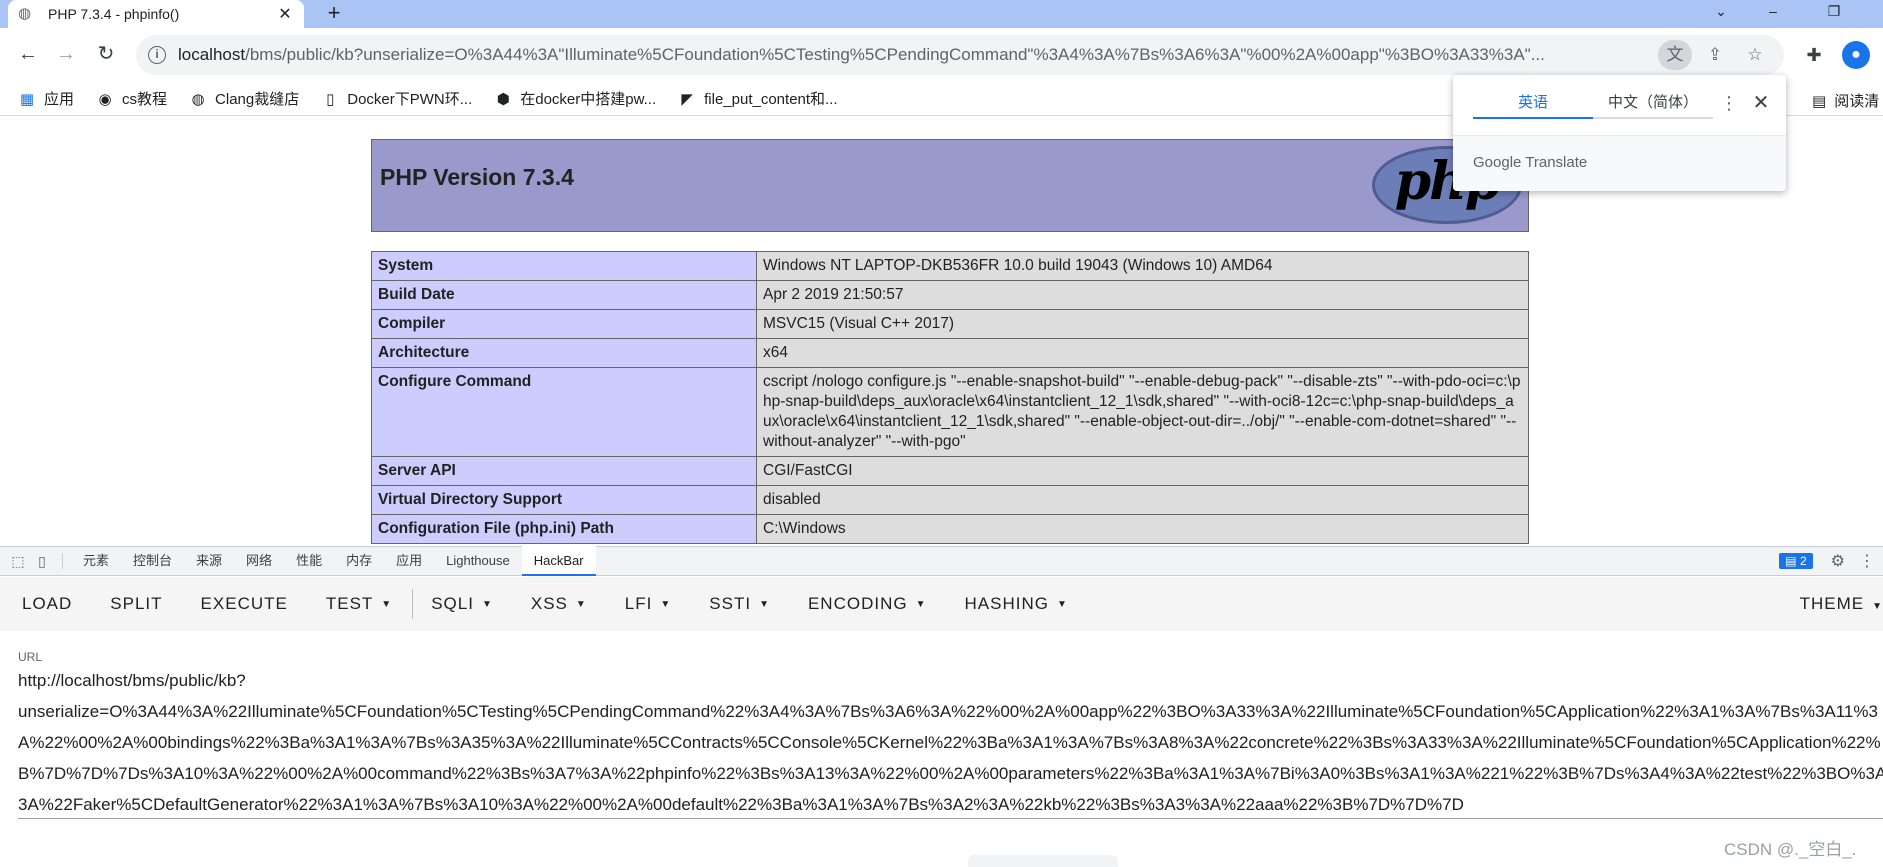  Describe the element at coordinates (1796, 561) in the screenshot. I see `issues-badge: ▤ 2` at that location.